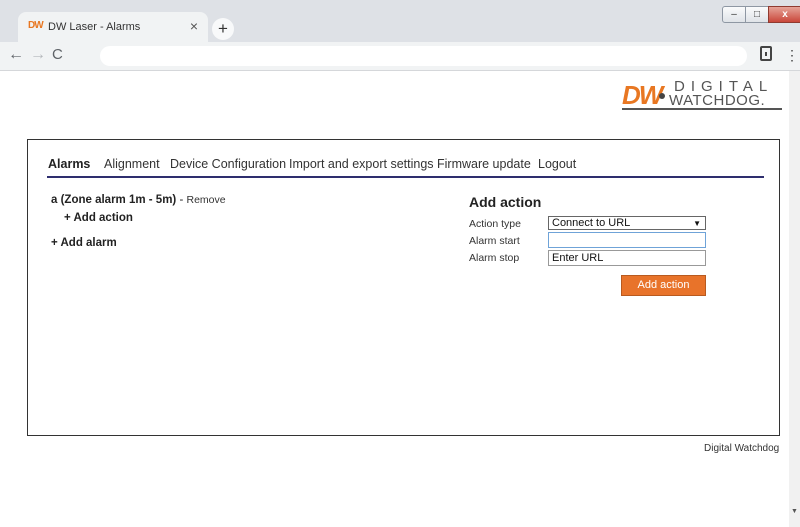  I want to click on action-type-select: Connect to URL ▼, so click(627, 223).